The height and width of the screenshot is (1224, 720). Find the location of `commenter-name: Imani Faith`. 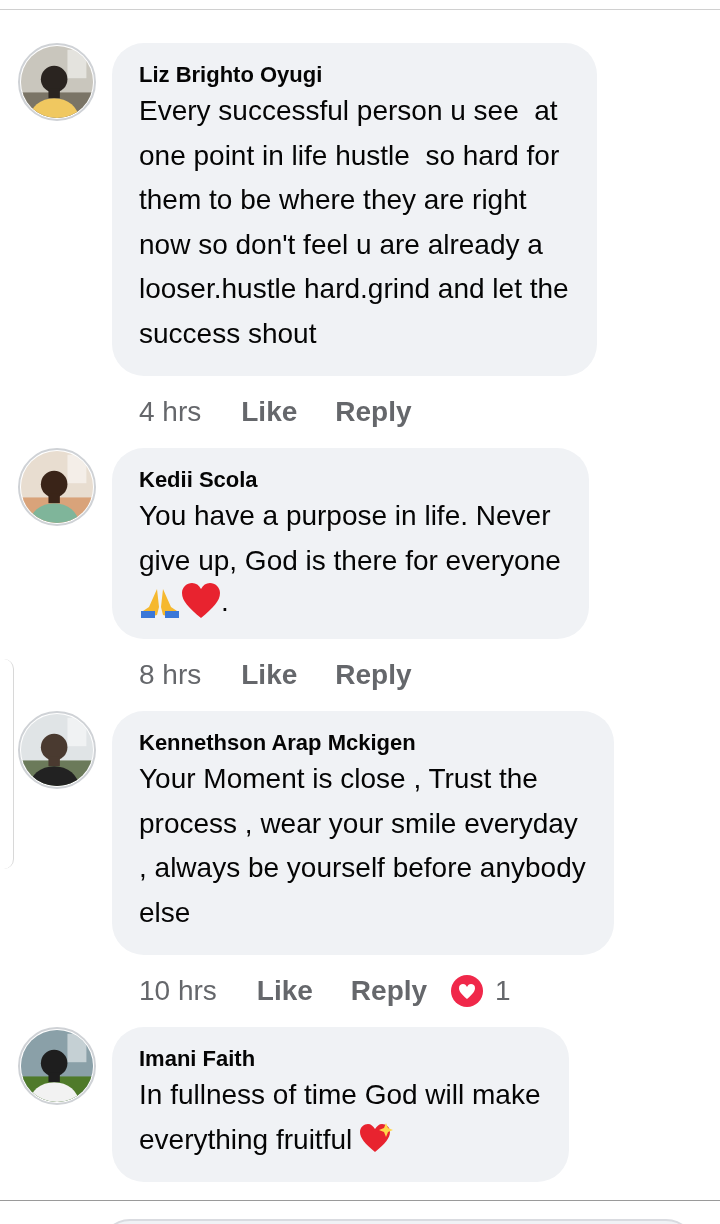

commenter-name: Imani Faith is located at coordinates (197, 1059).